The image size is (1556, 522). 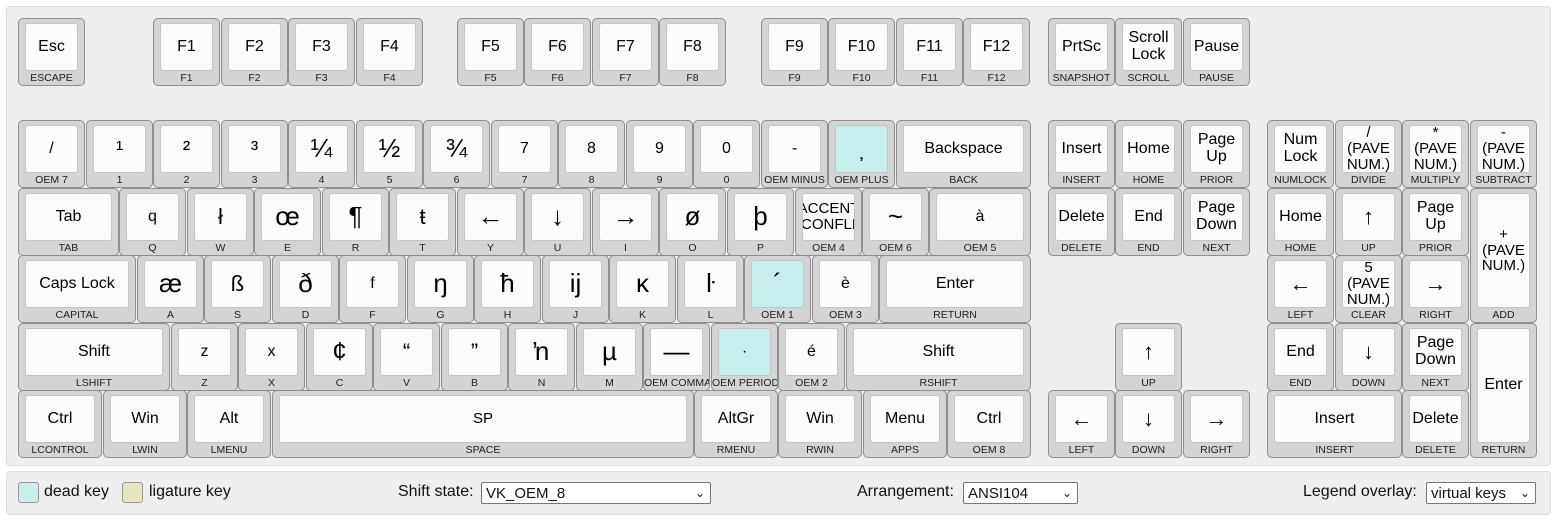 I want to click on key-right-win: Win RWIN, so click(x=820, y=424).